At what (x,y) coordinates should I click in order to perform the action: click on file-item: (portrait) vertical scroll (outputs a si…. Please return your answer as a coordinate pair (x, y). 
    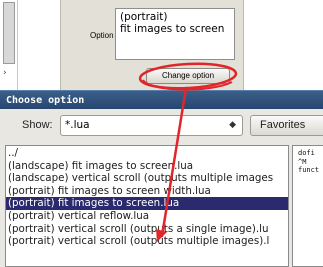
    Looking at the image, I should click on (147, 229).